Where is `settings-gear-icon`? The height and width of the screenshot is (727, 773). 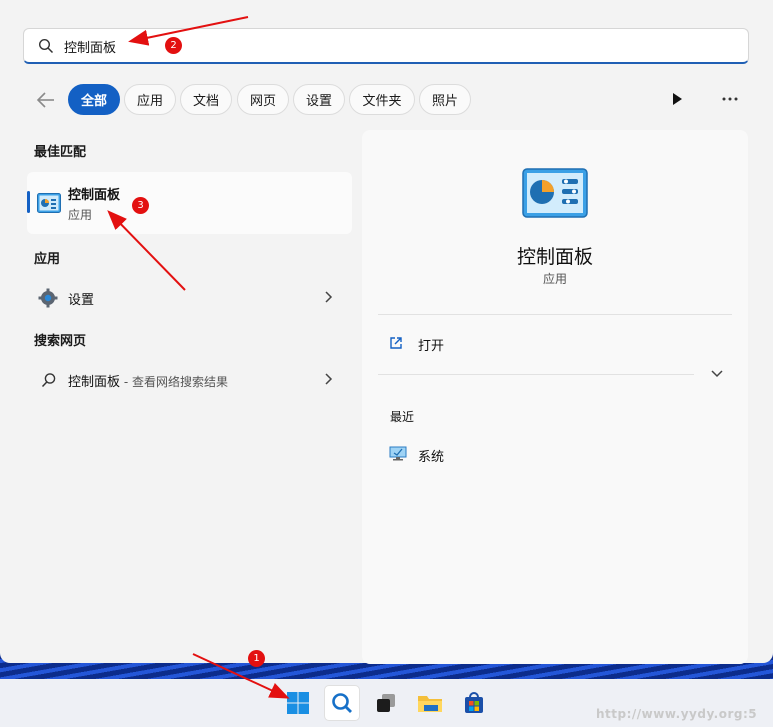
settings-gear-icon is located at coordinates (48, 298).